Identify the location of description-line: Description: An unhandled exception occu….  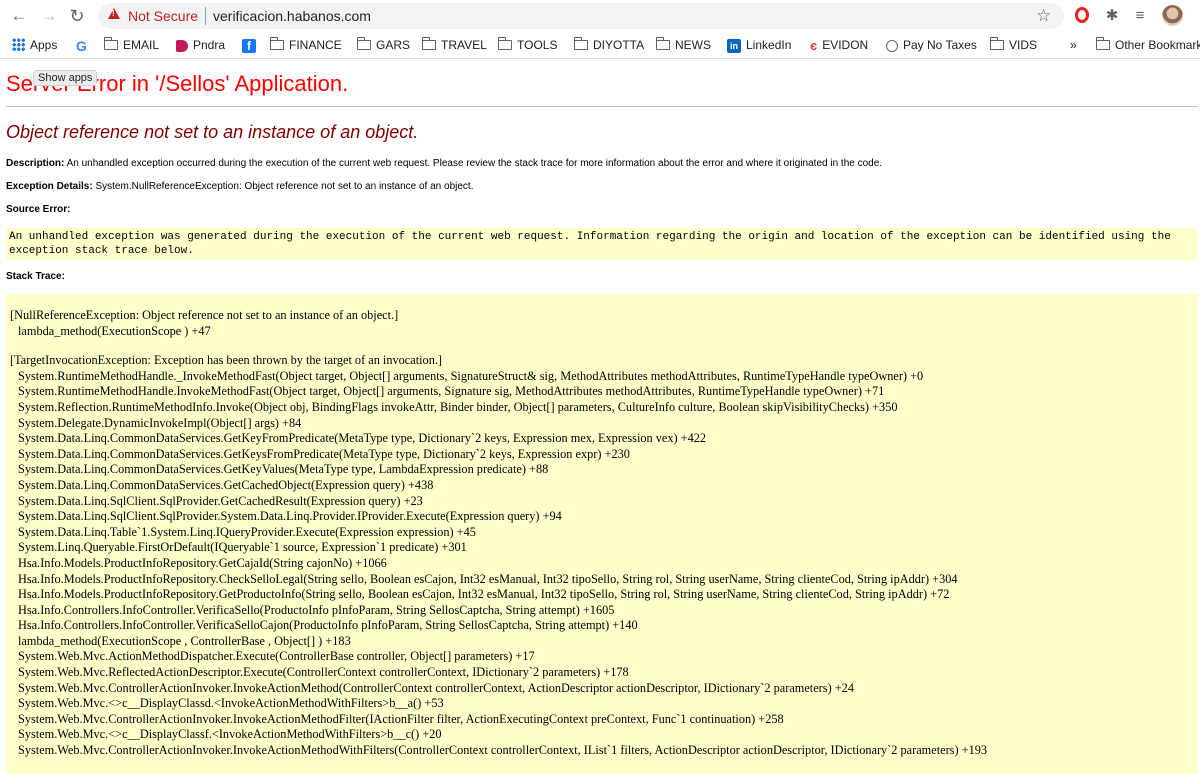
(444, 163).